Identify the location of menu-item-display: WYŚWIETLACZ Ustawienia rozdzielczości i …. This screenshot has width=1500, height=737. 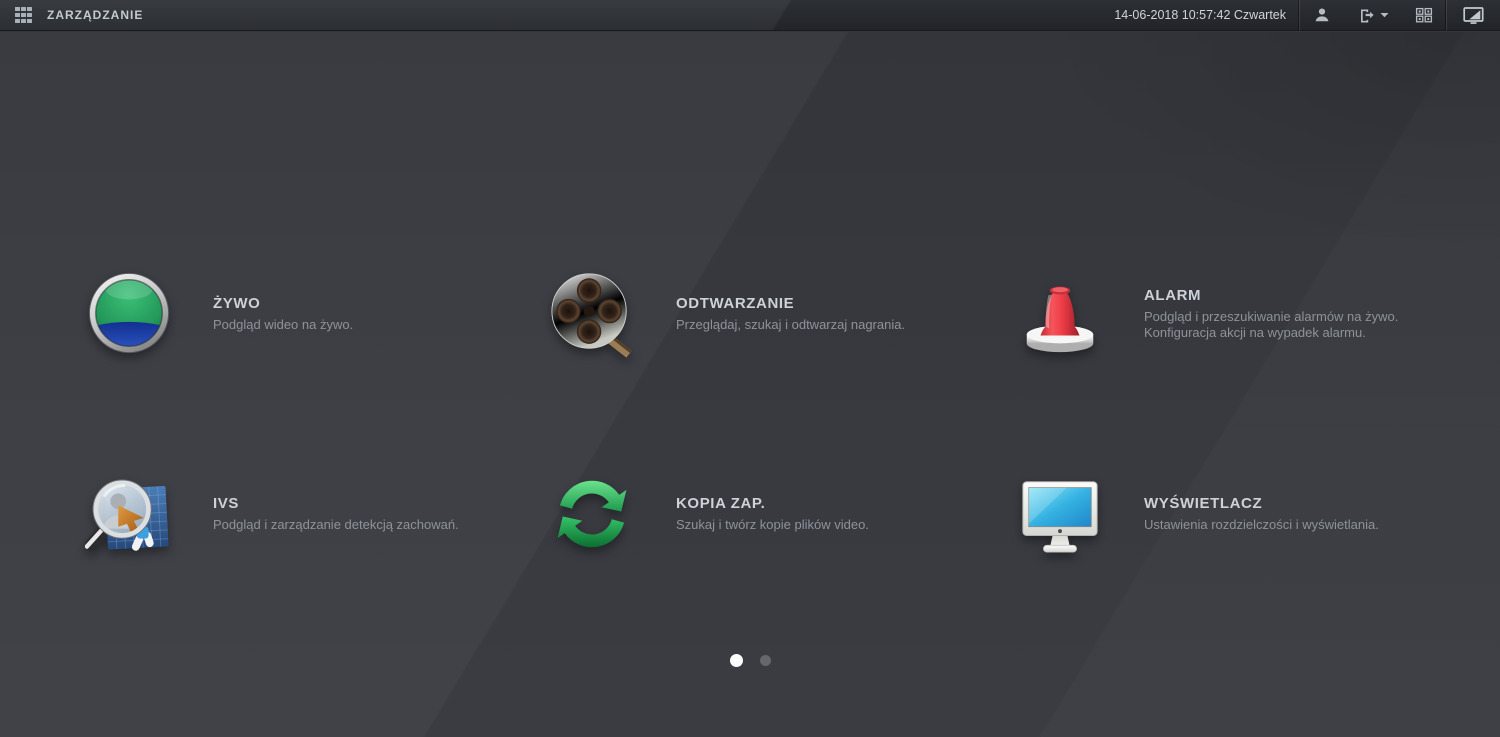
(1231, 514).